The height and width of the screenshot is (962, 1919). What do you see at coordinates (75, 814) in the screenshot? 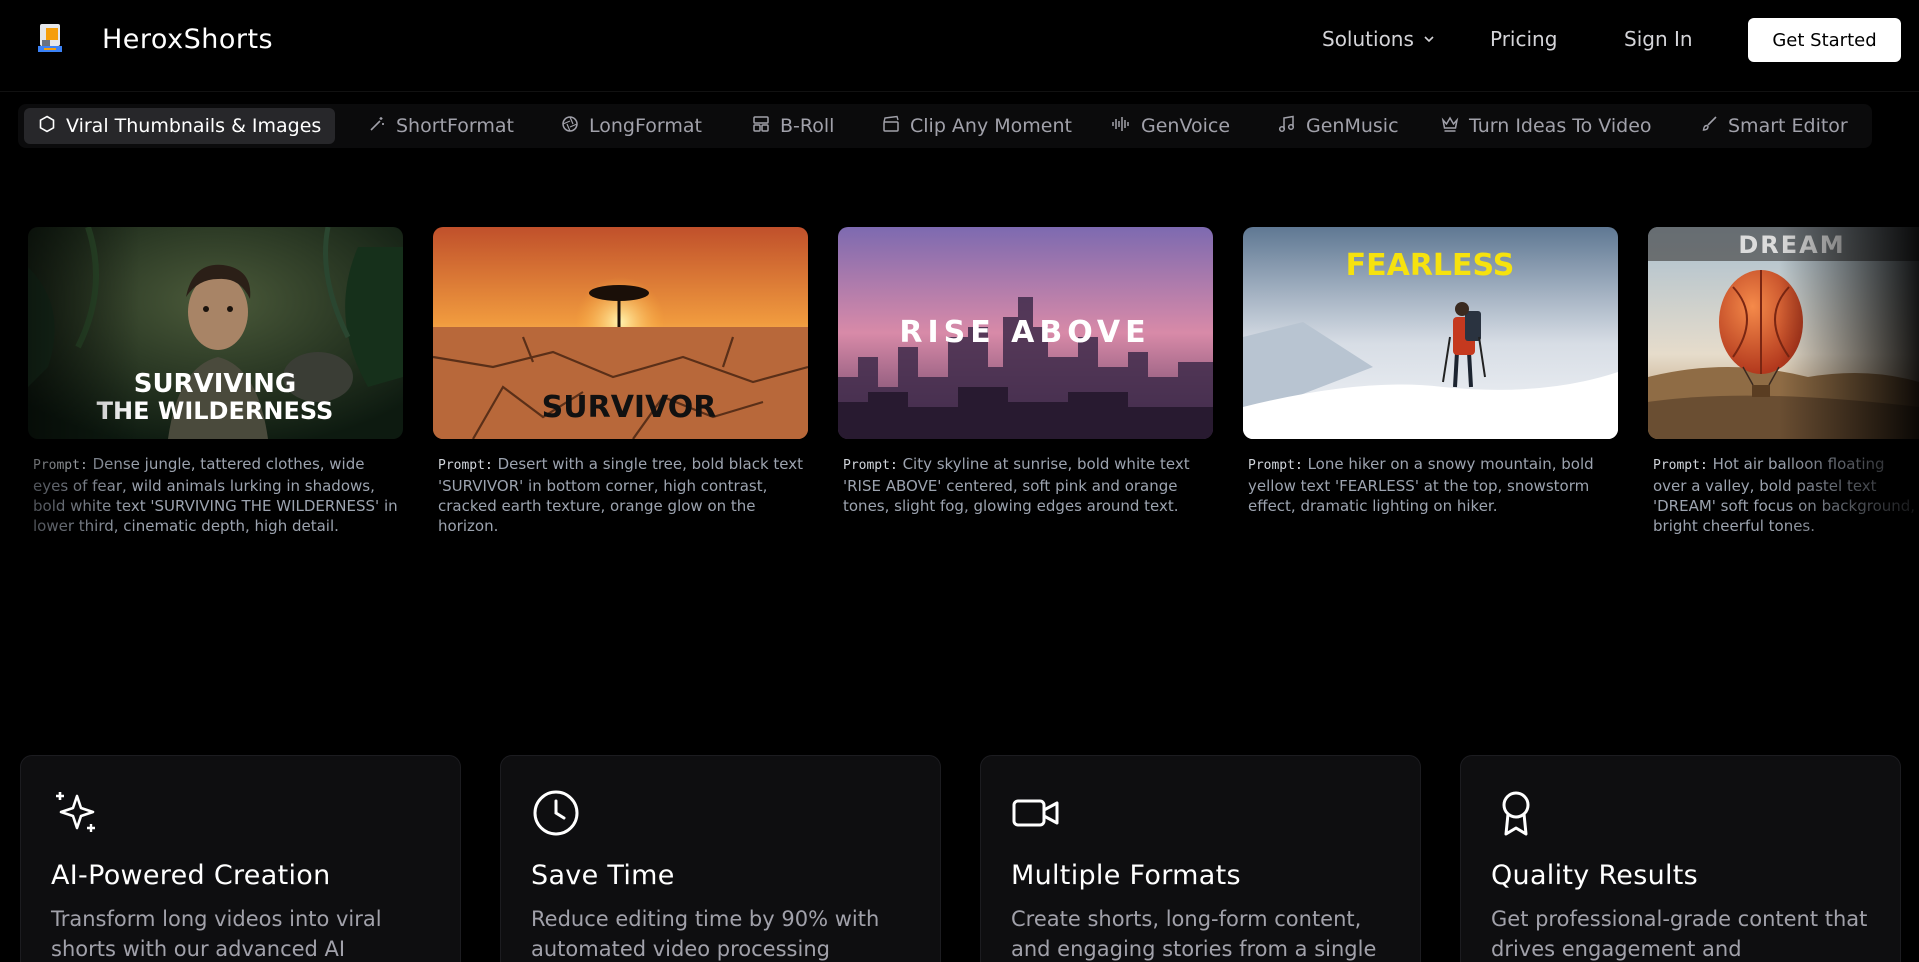
I see `sparkles-icon` at bounding box center [75, 814].